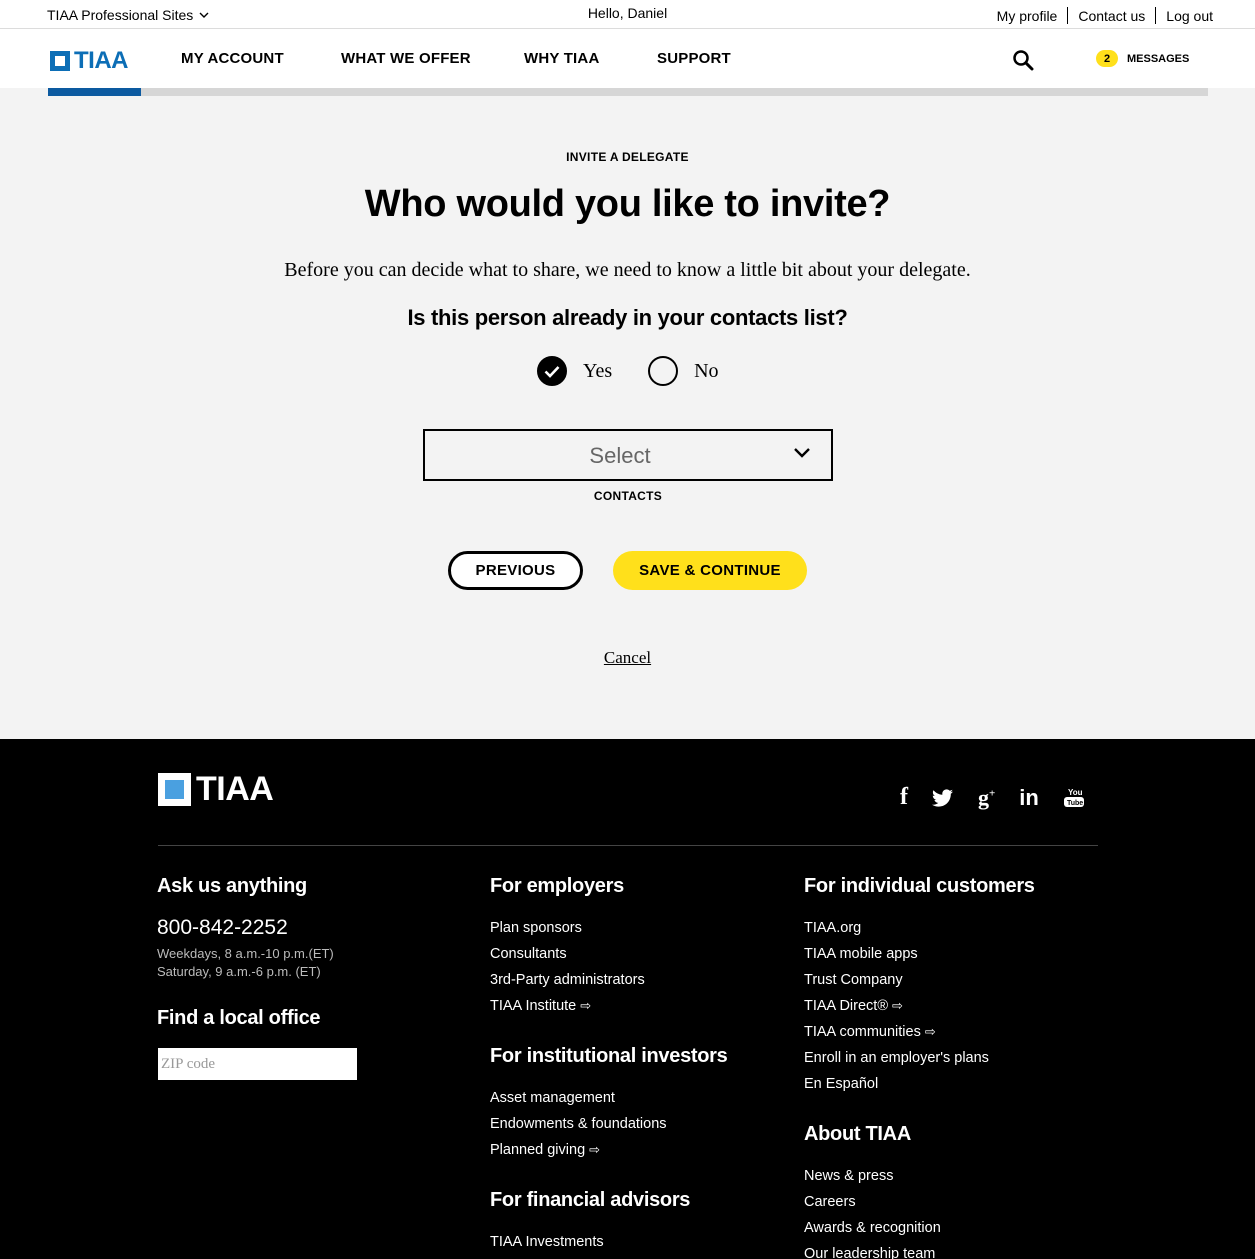 This screenshot has height=1259, width=1255. What do you see at coordinates (943, 797) in the screenshot?
I see `twitter-icon` at bounding box center [943, 797].